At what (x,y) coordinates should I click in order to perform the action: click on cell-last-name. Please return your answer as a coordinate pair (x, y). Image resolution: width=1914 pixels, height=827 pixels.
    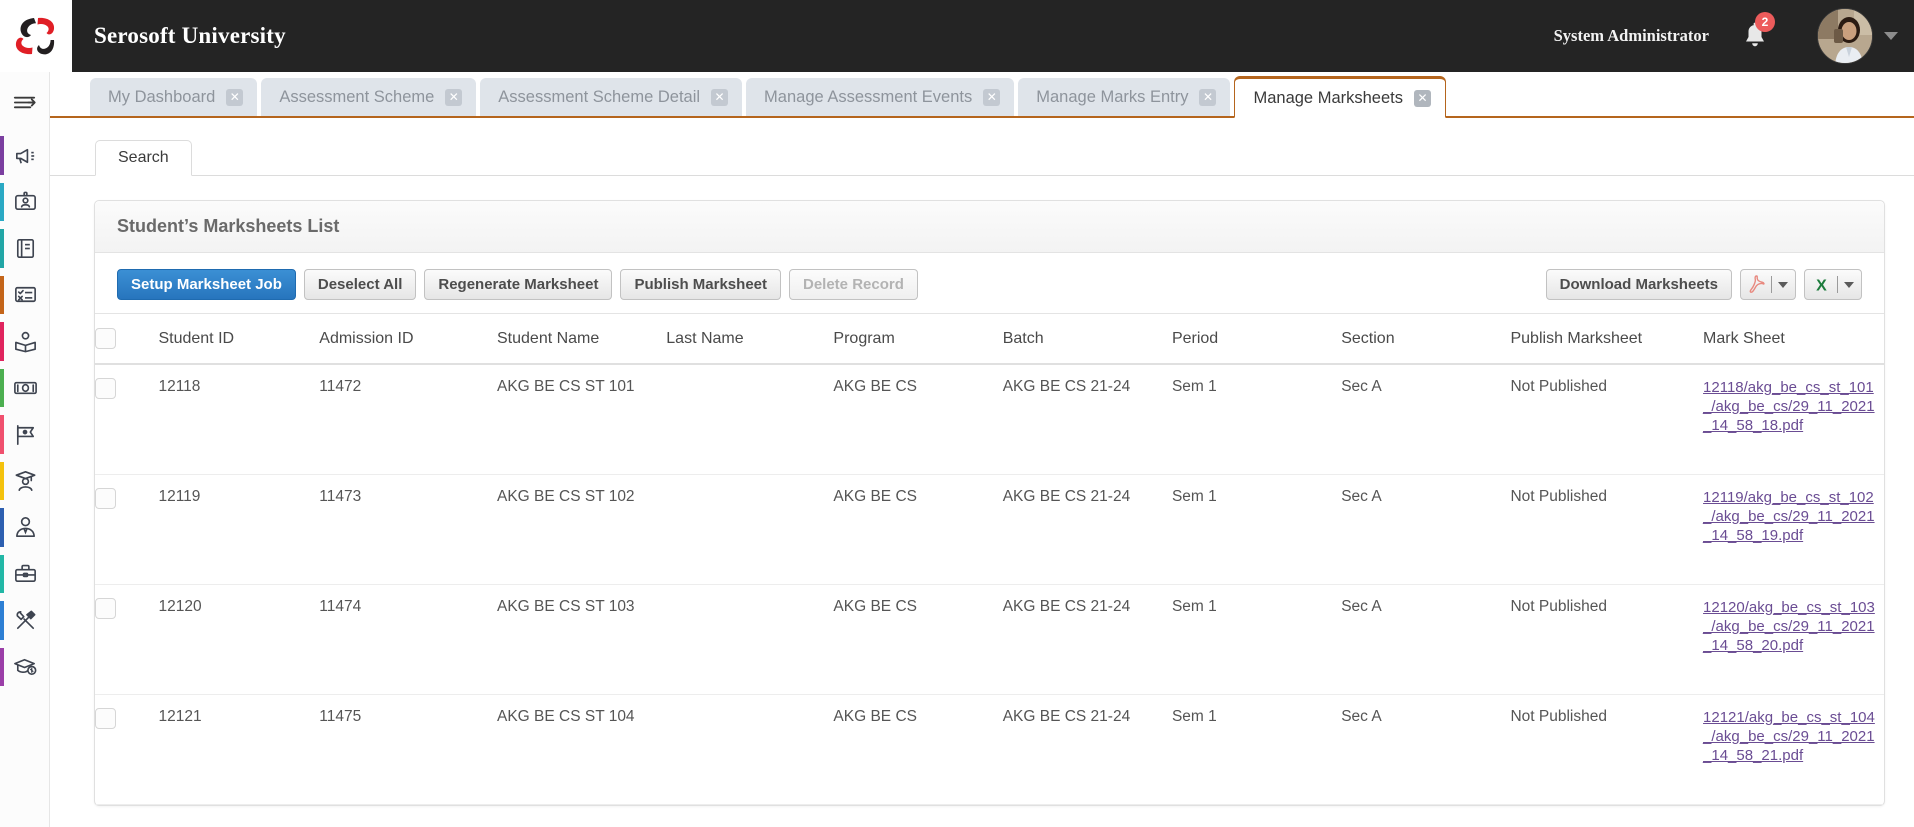
    Looking at the image, I should click on (750, 419).